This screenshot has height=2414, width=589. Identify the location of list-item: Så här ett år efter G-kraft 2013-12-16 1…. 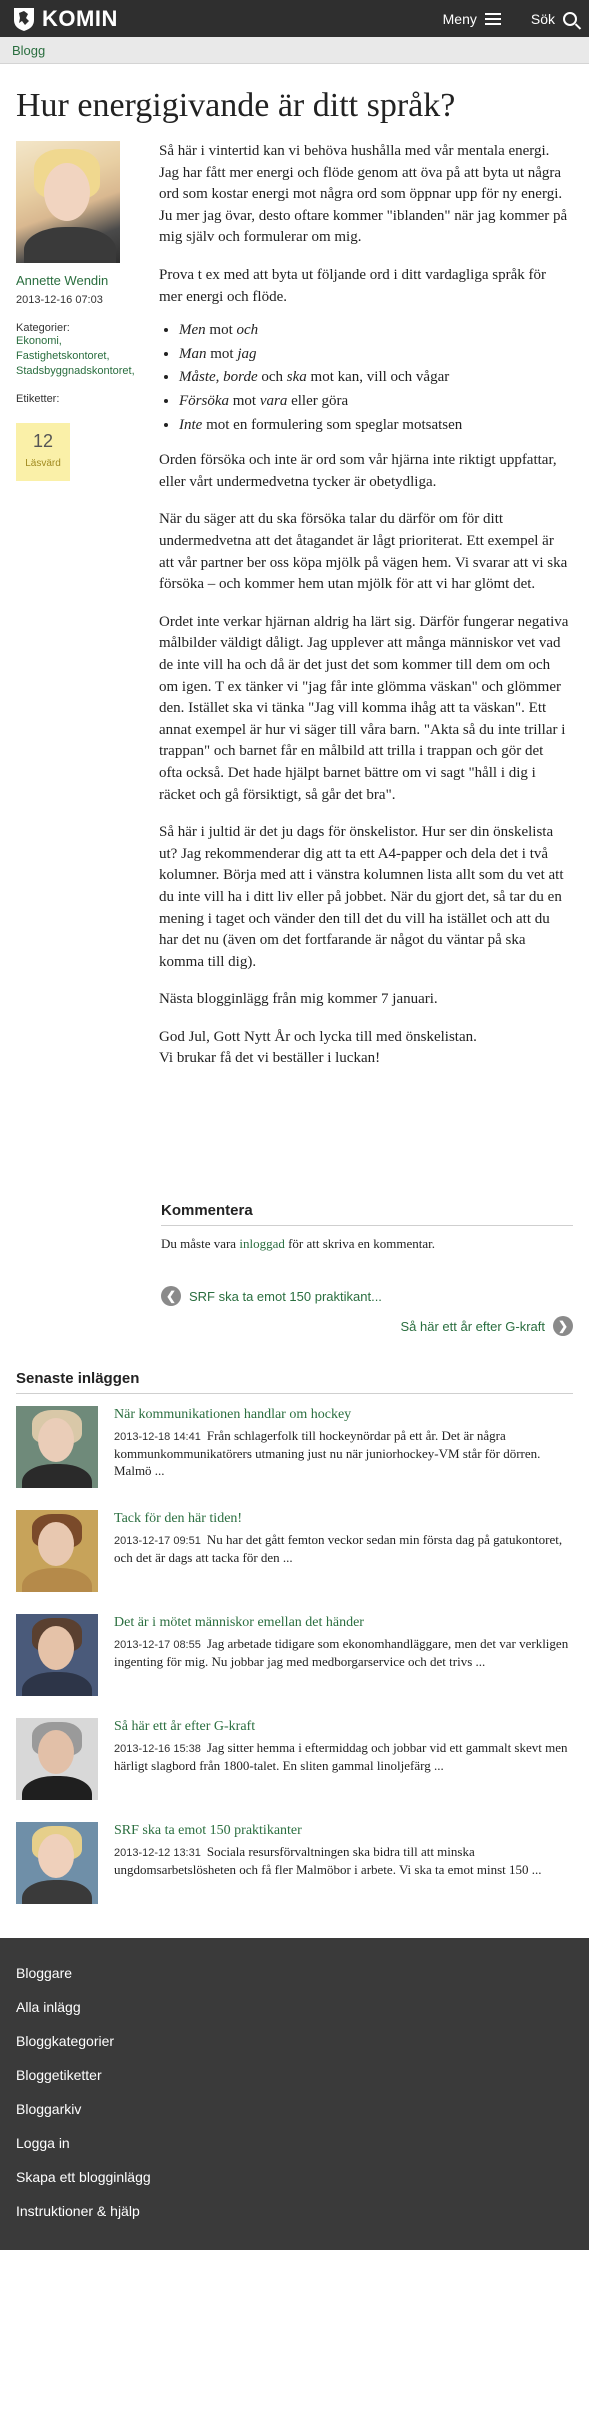
(294, 1759).